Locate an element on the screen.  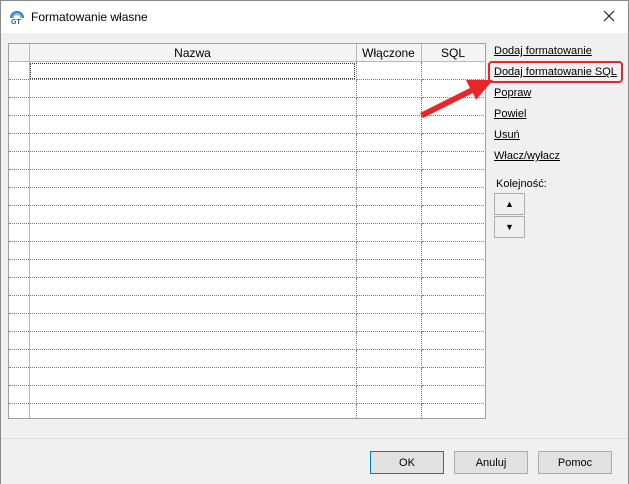
move-up-button: ▲ is located at coordinates (509, 204).